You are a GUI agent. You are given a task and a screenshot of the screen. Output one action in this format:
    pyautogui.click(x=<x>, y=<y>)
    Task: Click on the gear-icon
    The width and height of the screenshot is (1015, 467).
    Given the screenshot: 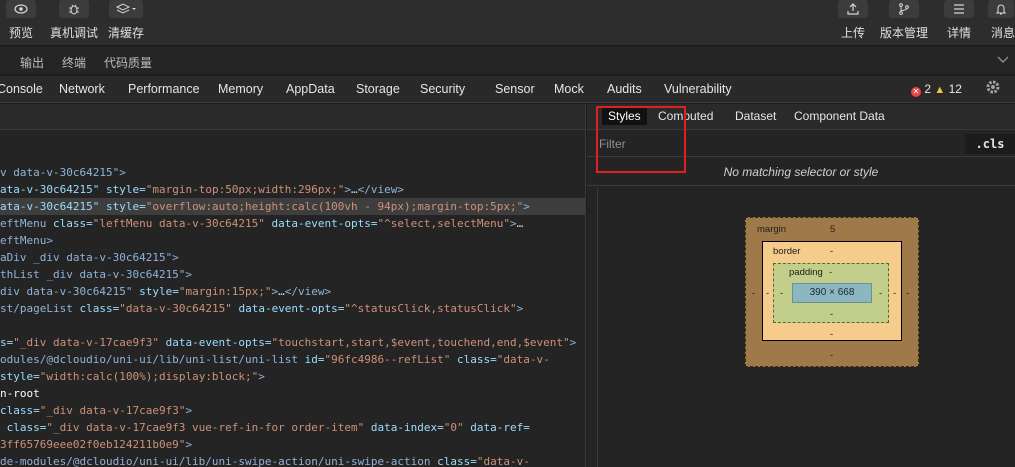 What is the action you would take?
    pyautogui.click(x=993, y=89)
    